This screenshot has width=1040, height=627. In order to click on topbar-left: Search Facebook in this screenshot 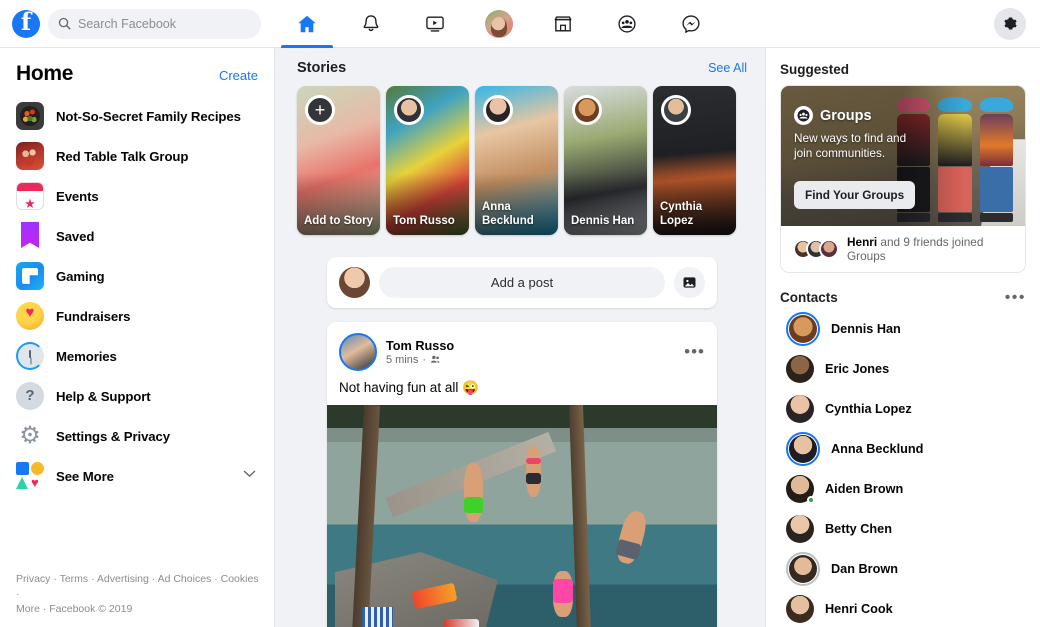, I will do `click(137, 23)`.